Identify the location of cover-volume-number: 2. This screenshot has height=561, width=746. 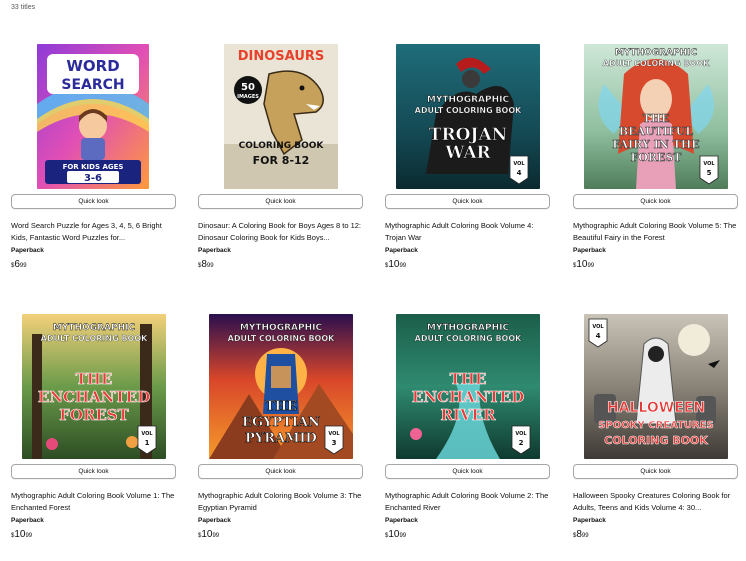
(521, 443).